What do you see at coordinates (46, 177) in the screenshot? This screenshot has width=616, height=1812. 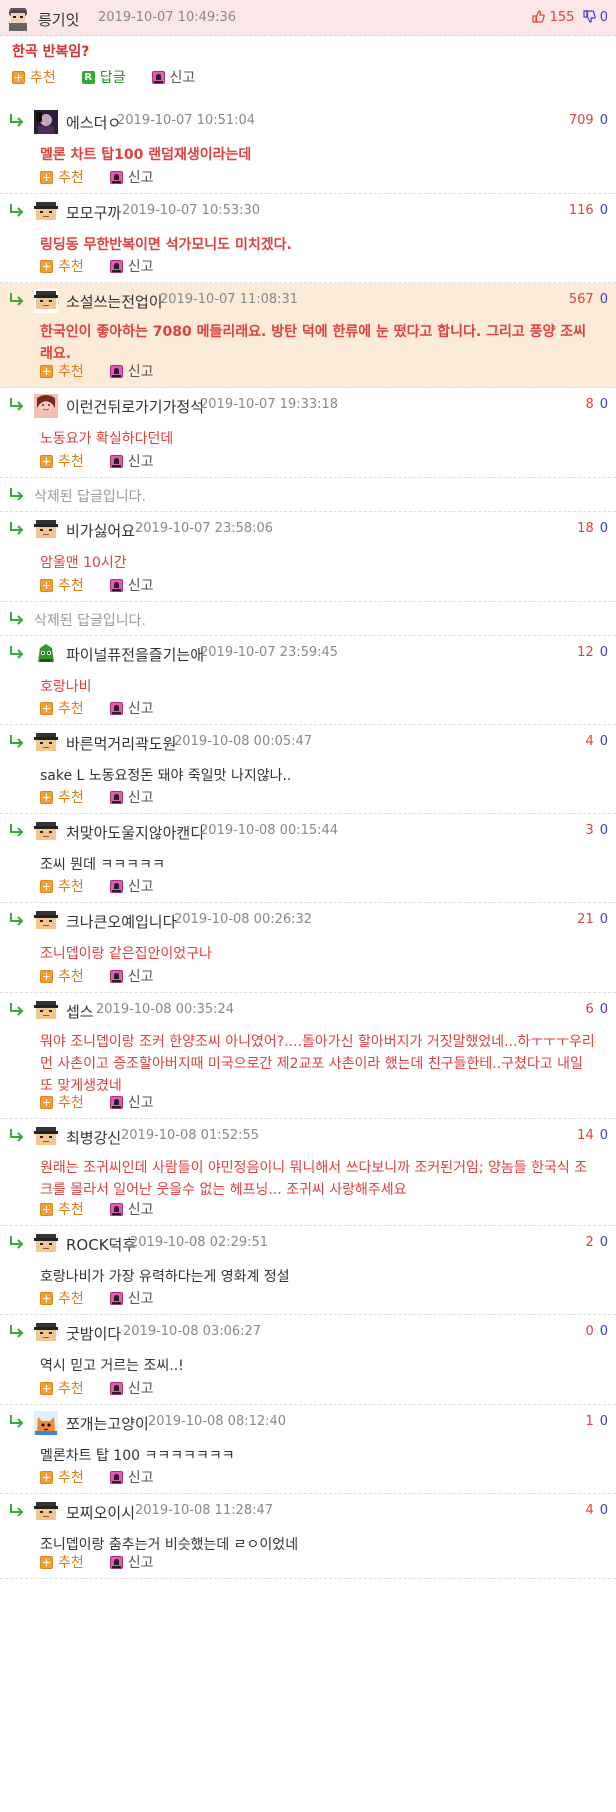 I see `plus-icon` at bounding box center [46, 177].